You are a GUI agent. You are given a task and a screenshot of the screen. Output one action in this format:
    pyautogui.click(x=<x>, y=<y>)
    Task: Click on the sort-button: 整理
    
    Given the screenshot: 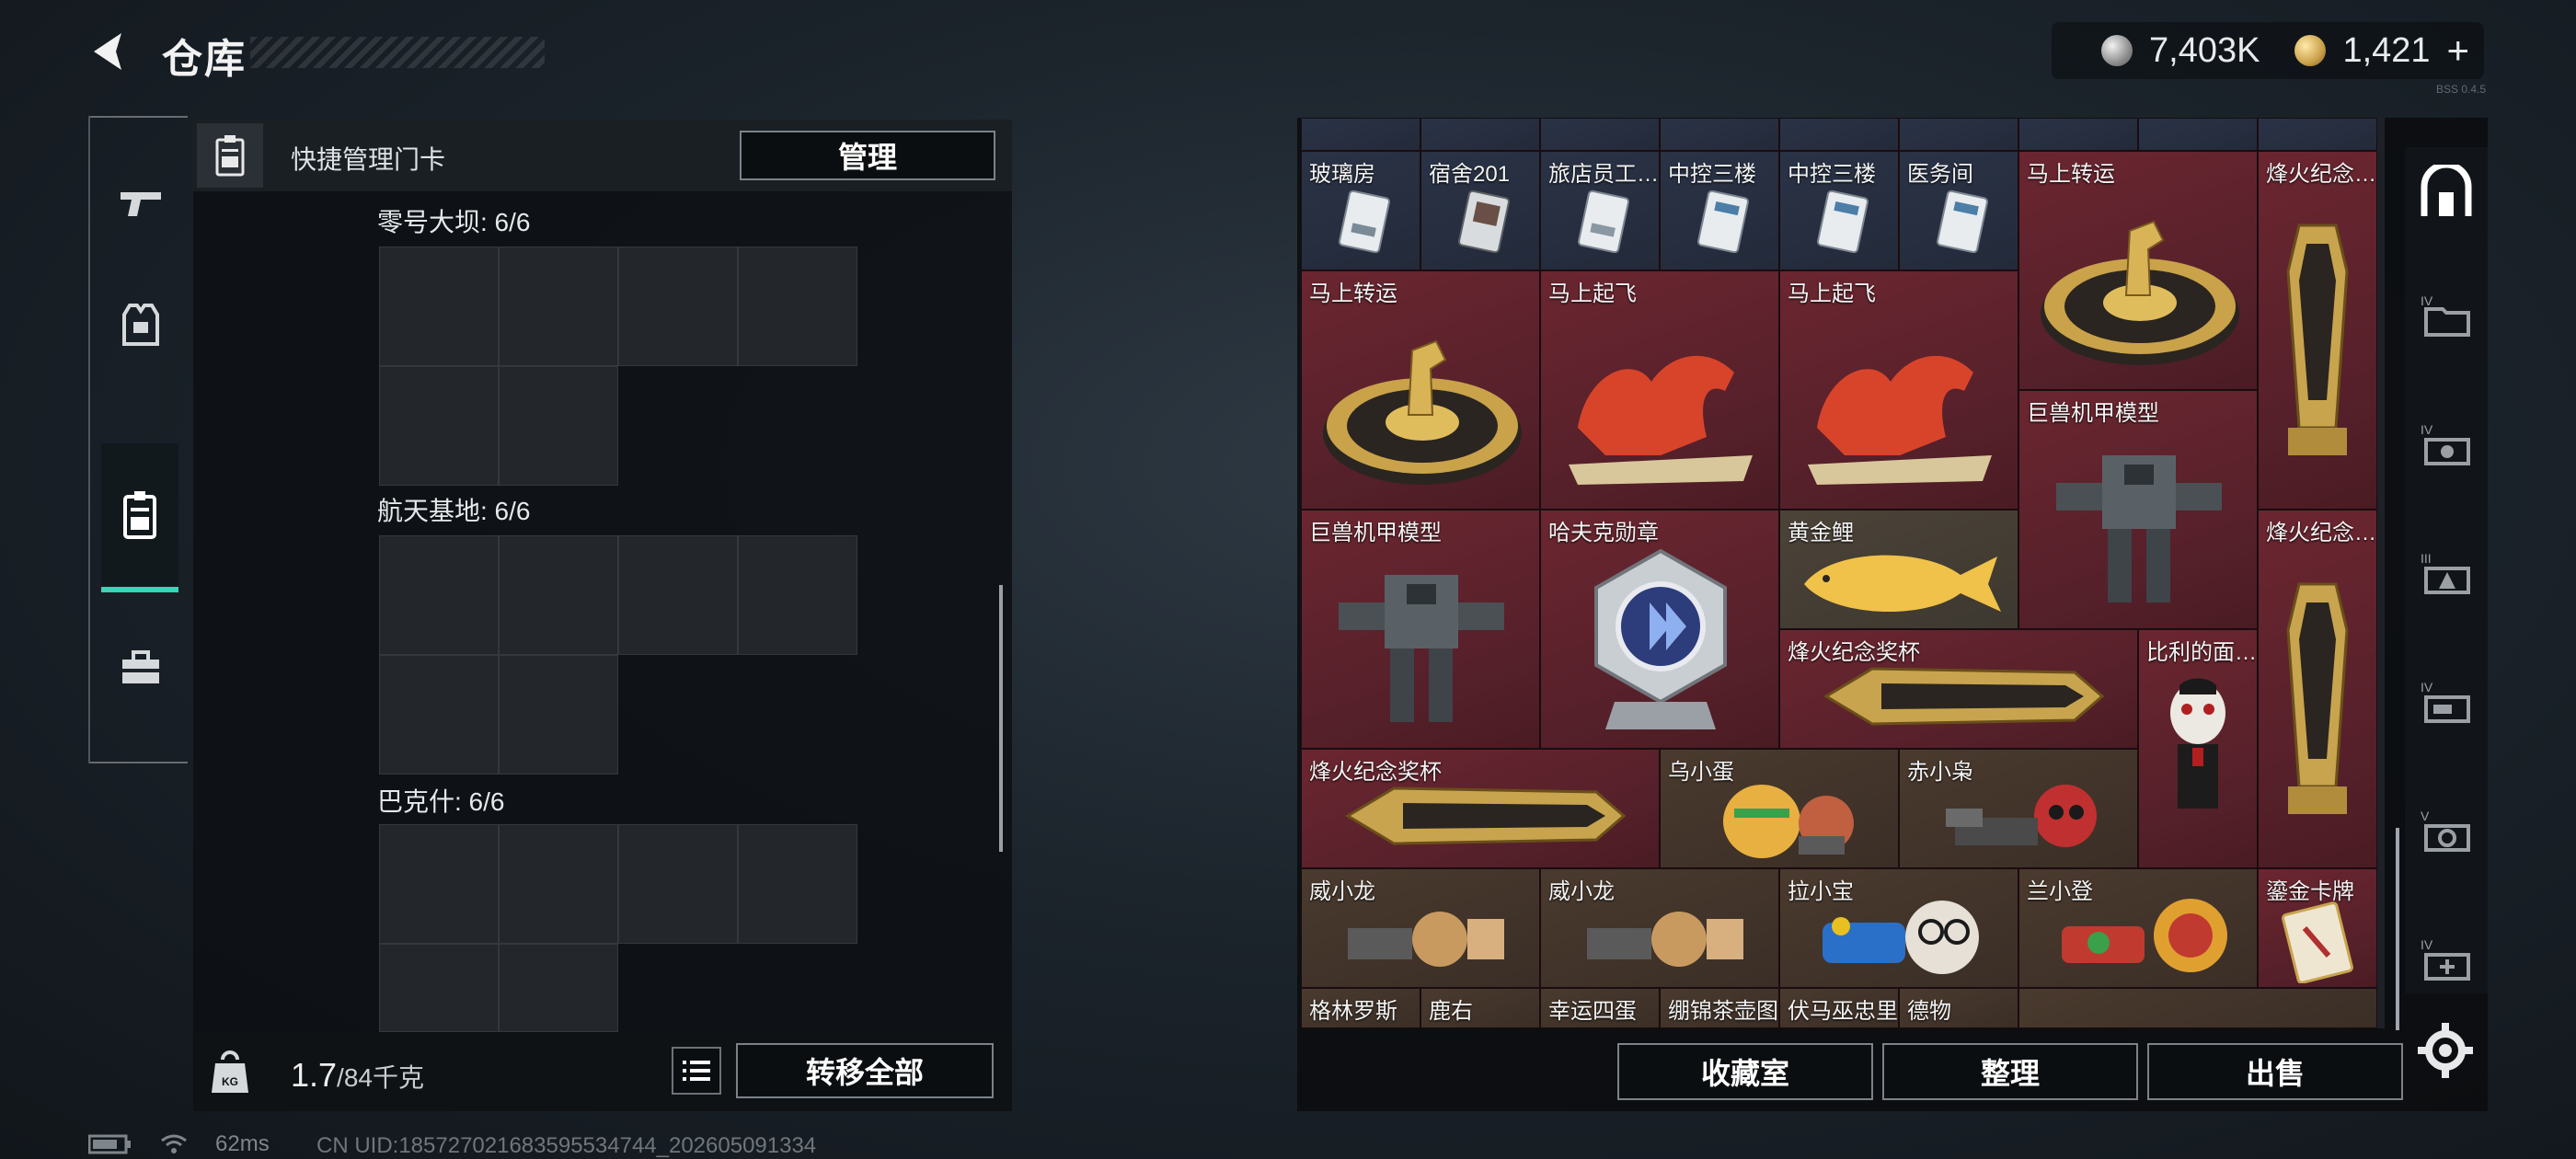 What is the action you would take?
    pyautogui.click(x=2010, y=1071)
    